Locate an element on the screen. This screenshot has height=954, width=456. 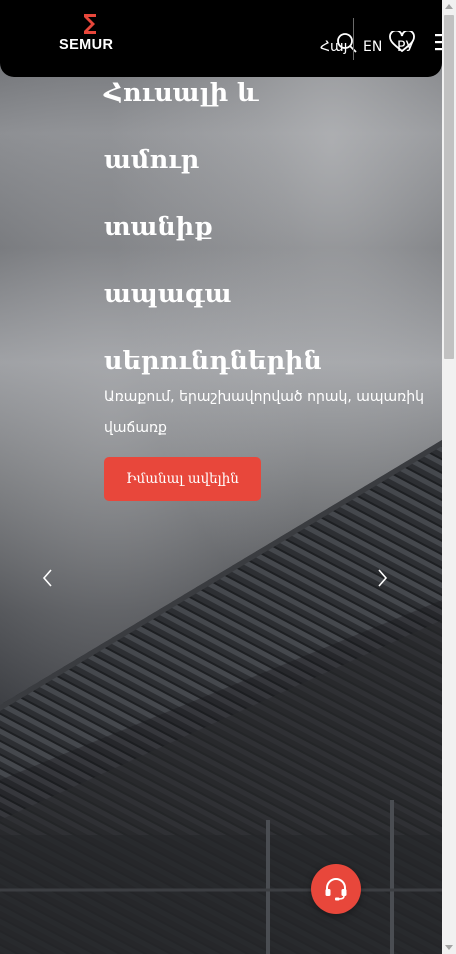
hero-title-line: ապագա is located at coordinates (168, 294).